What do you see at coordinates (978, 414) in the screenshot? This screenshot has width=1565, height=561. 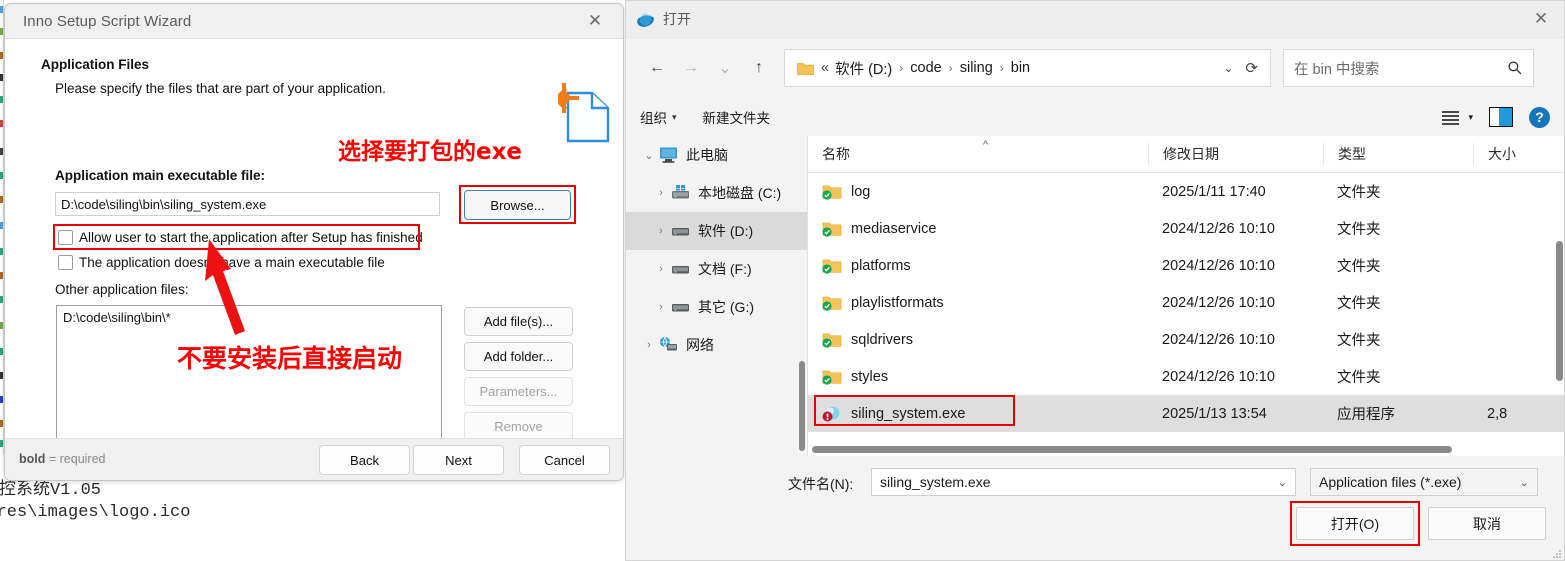 I see `file-name-cell: siling_system.exe` at bounding box center [978, 414].